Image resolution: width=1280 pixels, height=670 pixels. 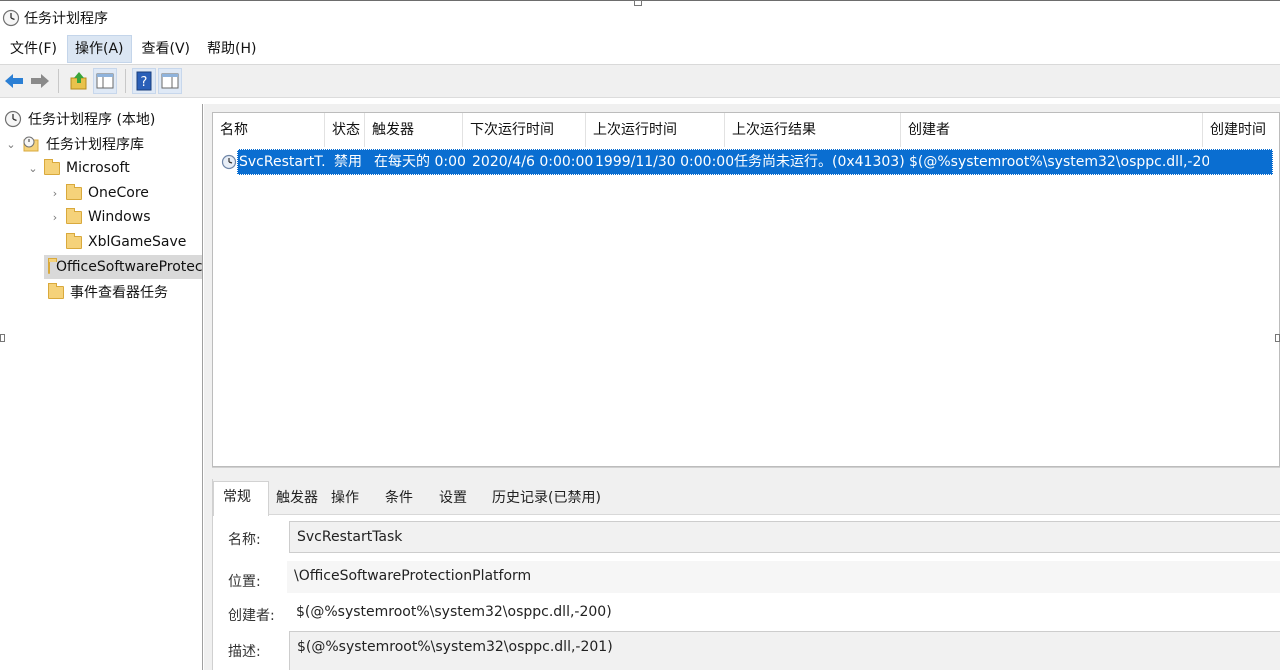 What do you see at coordinates (95, 145) in the screenshot?
I see `tree-item-label: 任务计划程序库` at bounding box center [95, 145].